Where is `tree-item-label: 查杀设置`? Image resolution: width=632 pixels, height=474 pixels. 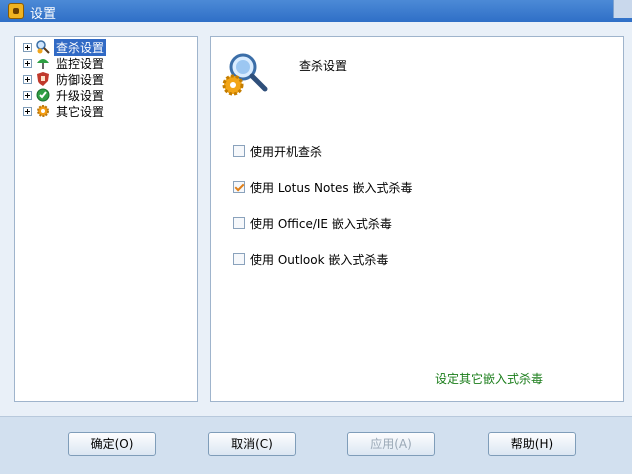
tree-item-label: 查杀设置 is located at coordinates (80, 47).